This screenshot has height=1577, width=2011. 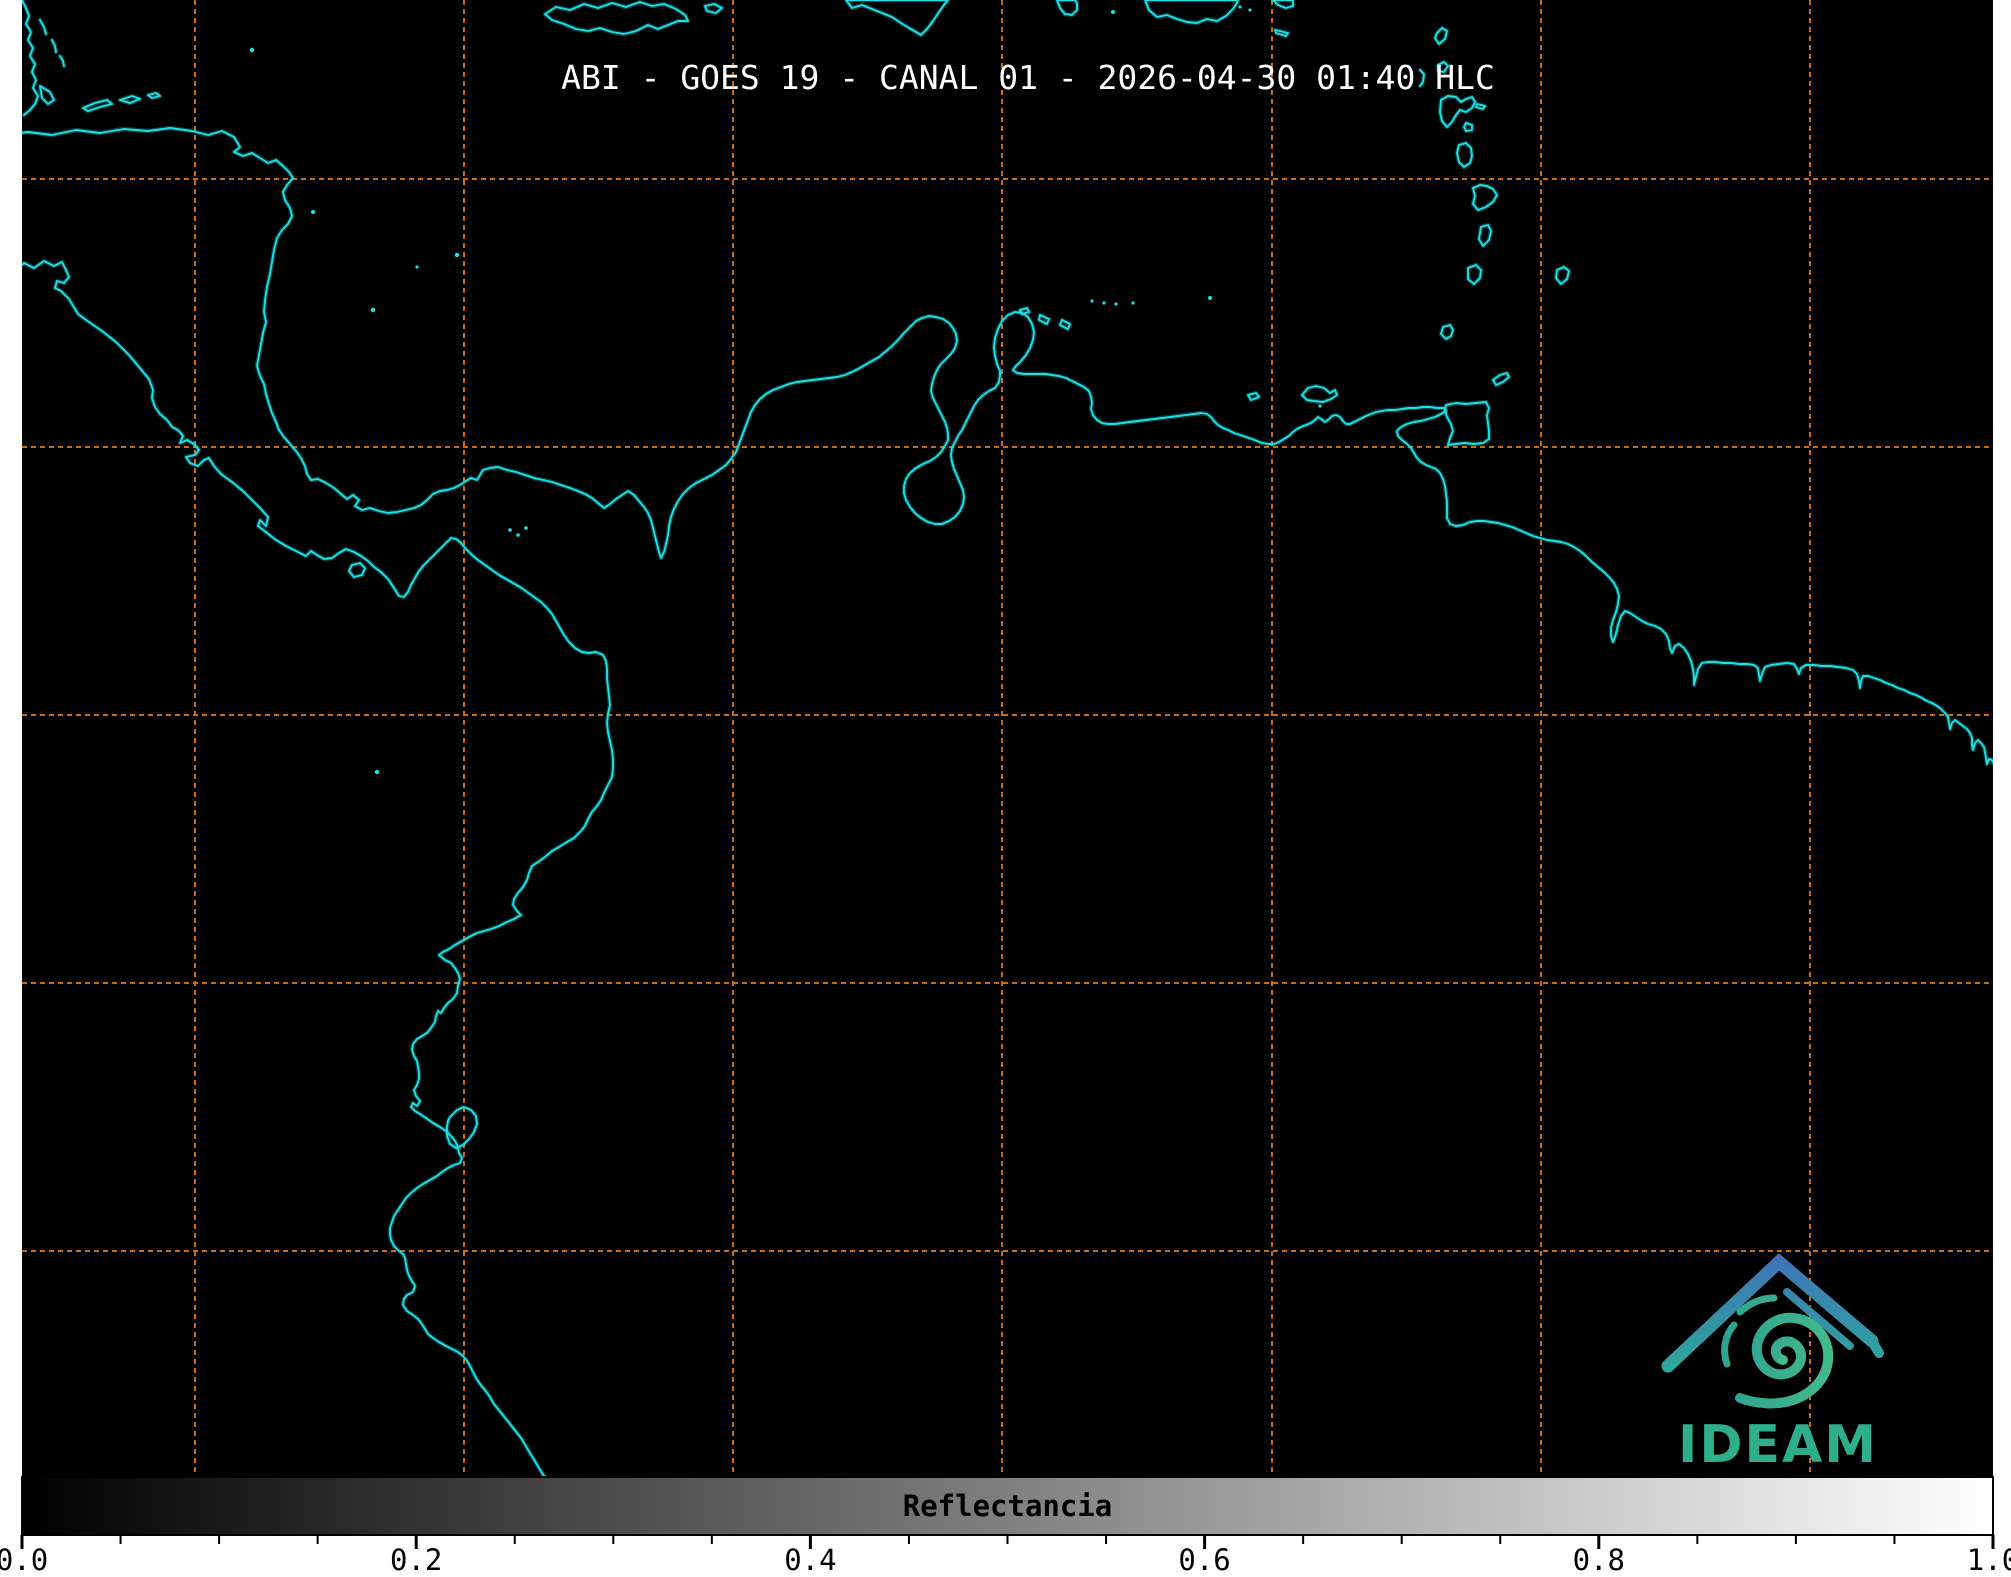 I want to click on colorbar-tick-label: 0.8, so click(x=1599, y=1560).